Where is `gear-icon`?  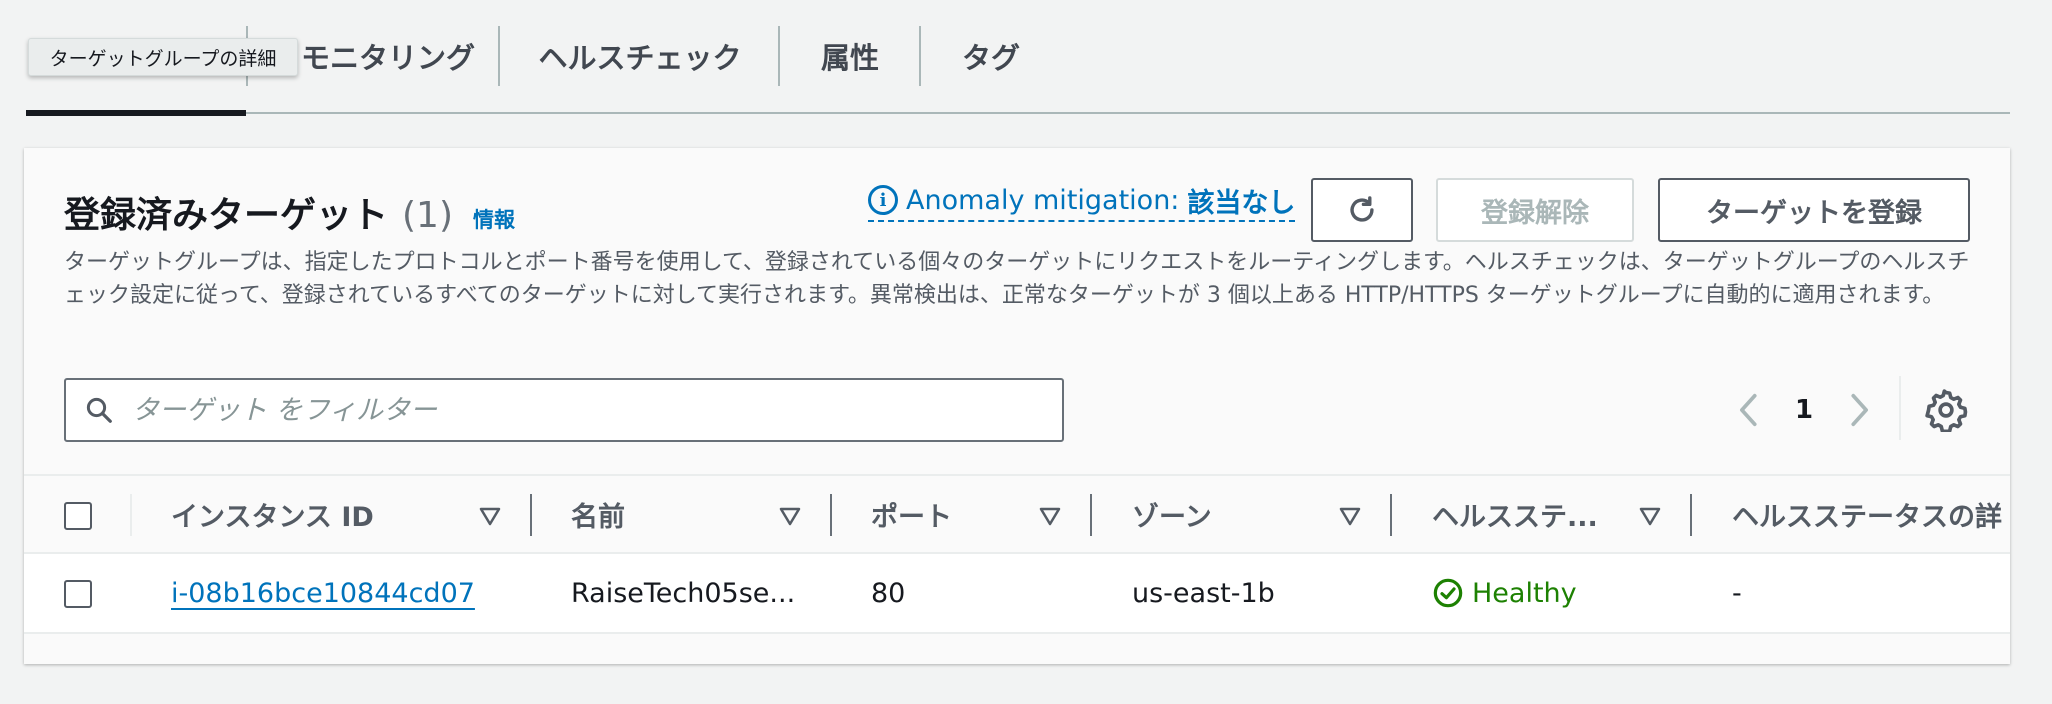
gear-icon is located at coordinates (1946, 410).